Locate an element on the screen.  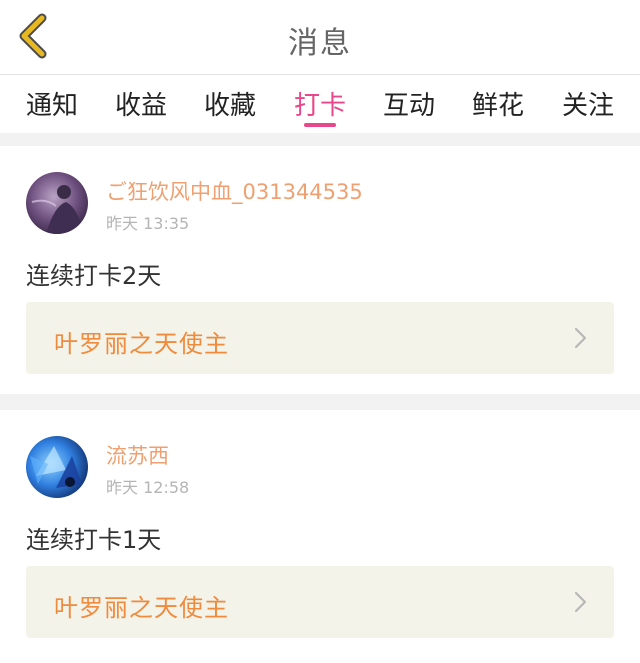
tab-notifications: 通知 is located at coordinates (52, 103).